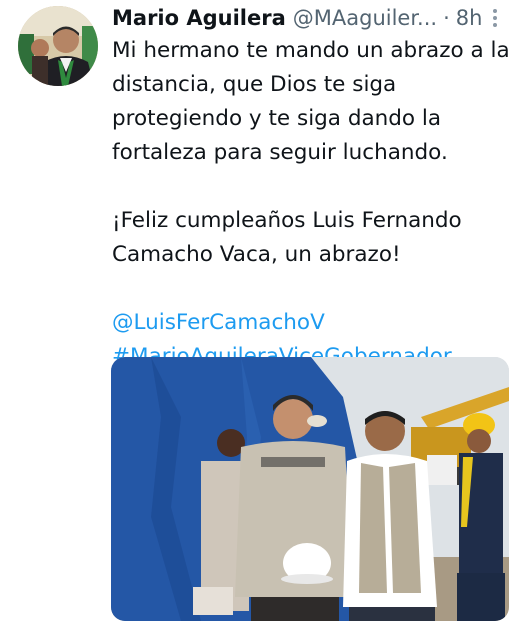 This screenshot has height=635, width=526. Describe the element at coordinates (469, 18) in the screenshot. I see `timestamp: 8h` at that location.